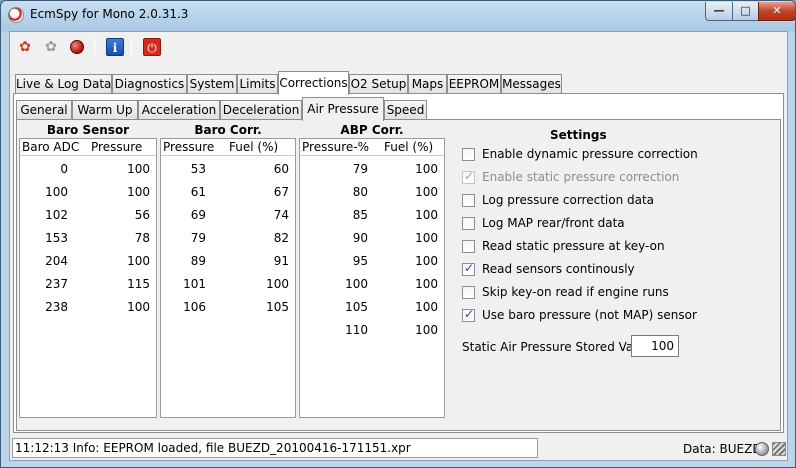 This screenshot has height=468, width=796. I want to click on table-row: 53 60, so click(228, 170).